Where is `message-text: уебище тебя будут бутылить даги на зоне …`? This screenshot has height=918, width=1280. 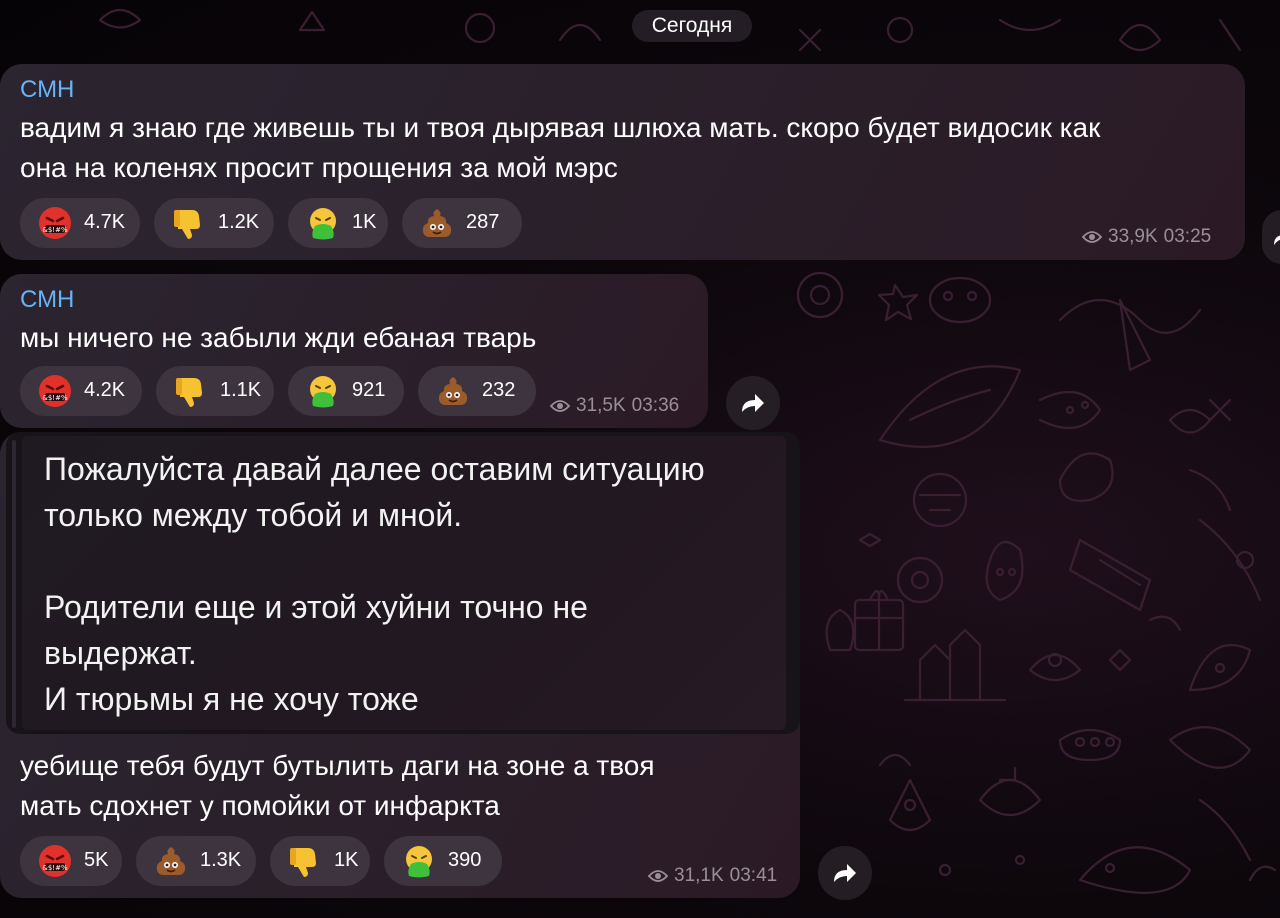 message-text: уебище тебя будут бутылить даги на зоне … is located at coordinates (337, 785).